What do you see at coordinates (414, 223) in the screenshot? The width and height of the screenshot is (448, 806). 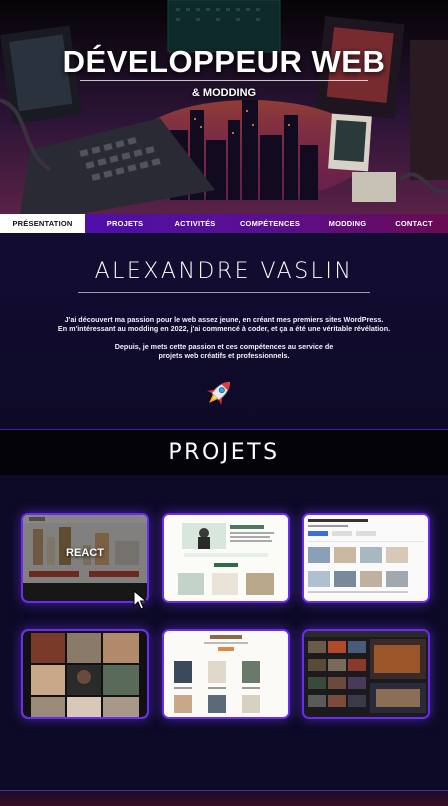 I see `nav-item-contact: CONTACT` at bounding box center [414, 223].